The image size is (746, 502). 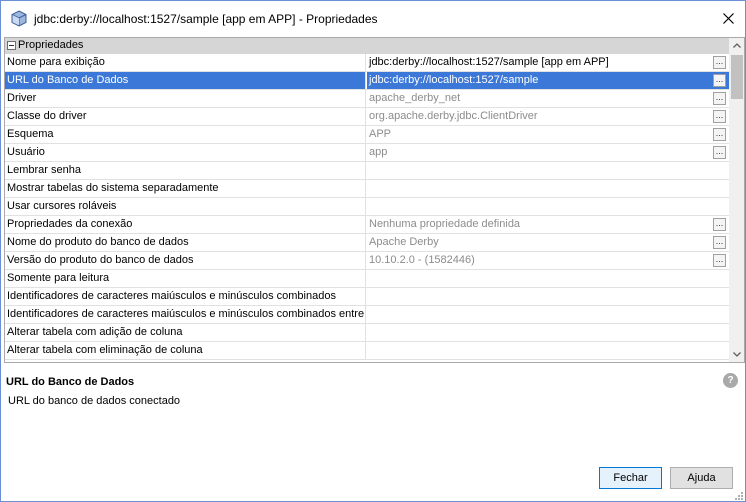 What do you see at coordinates (70, 382) in the screenshot?
I see `description-title: URL do Banco de Dados` at bounding box center [70, 382].